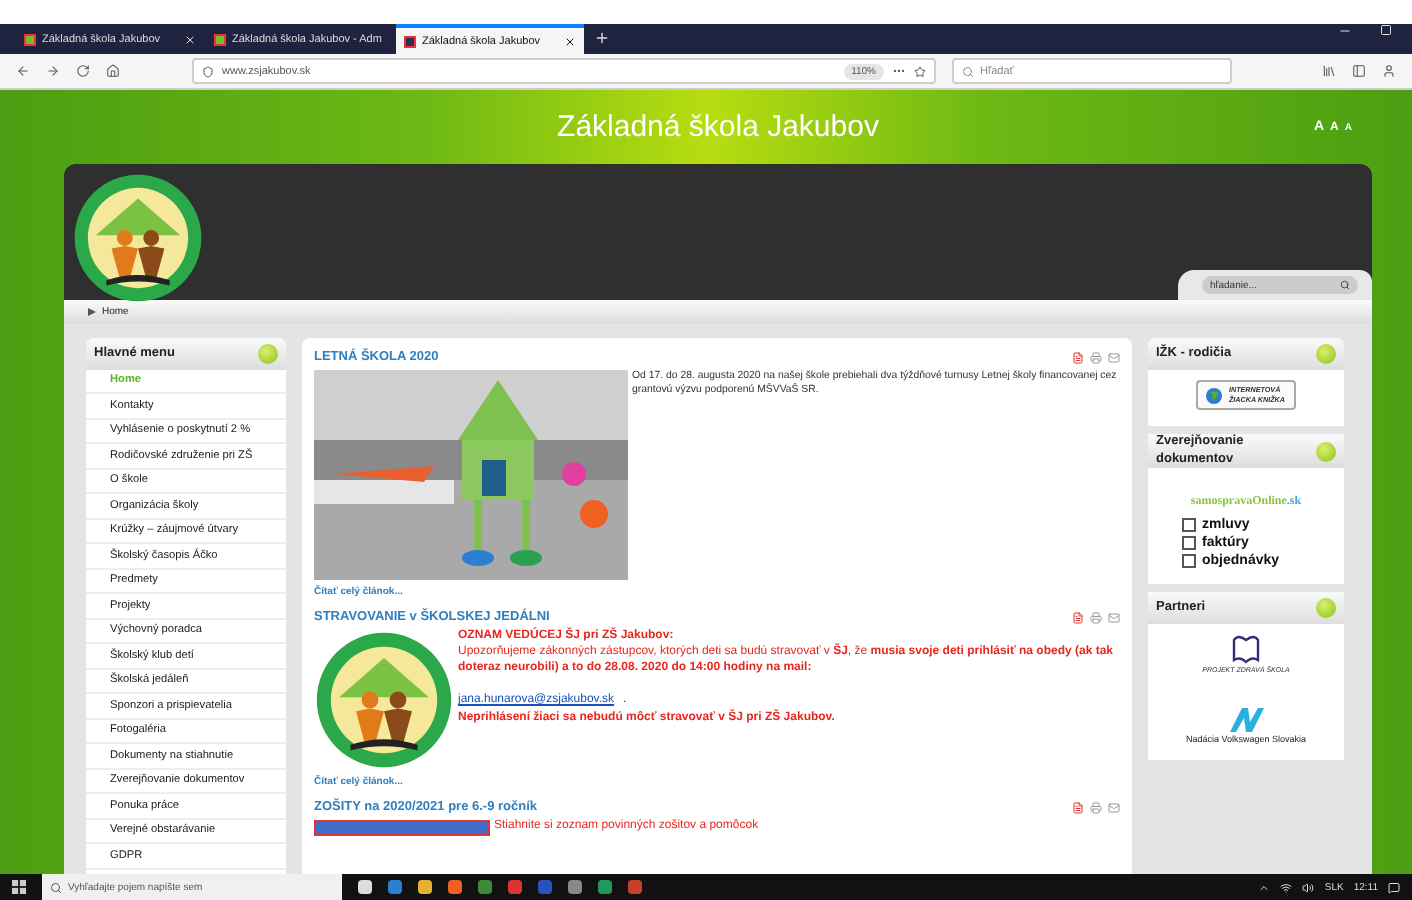 This screenshot has height=900, width=1412. Describe the element at coordinates (1214, 395) in the screenshot. I see `globe-icon` at that location.